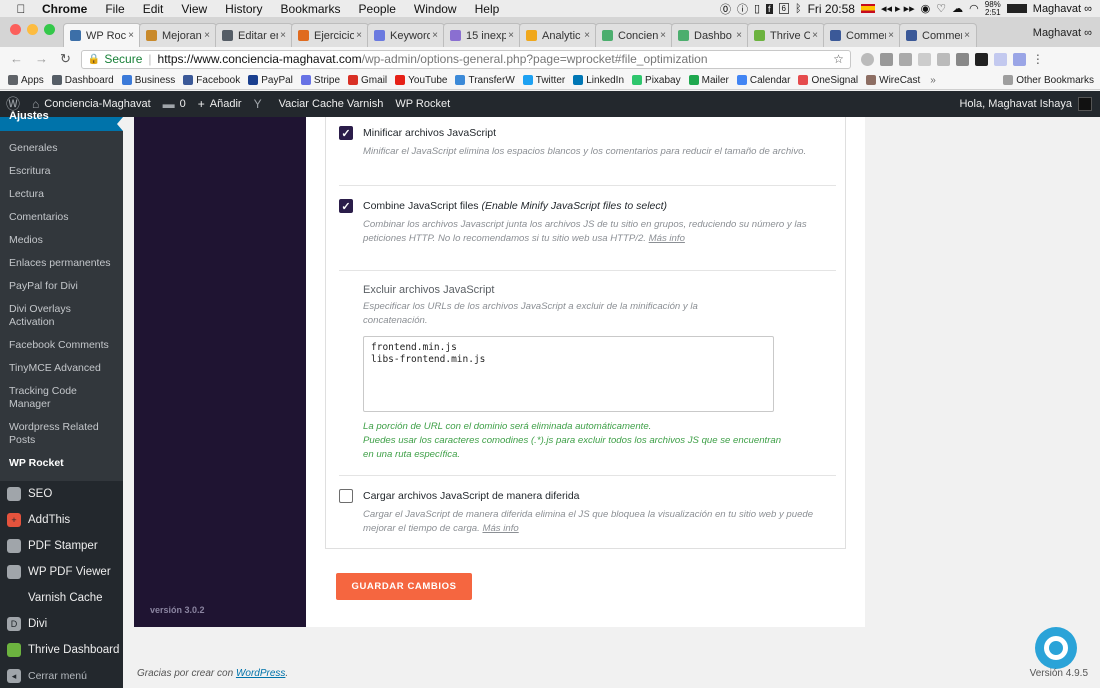 This screenshot has height=688, width=1100. What do you see at coordinates (893, 80) in the screenshot?
I see `bookmark-item: WireCast` at bounding box center [893, 80].